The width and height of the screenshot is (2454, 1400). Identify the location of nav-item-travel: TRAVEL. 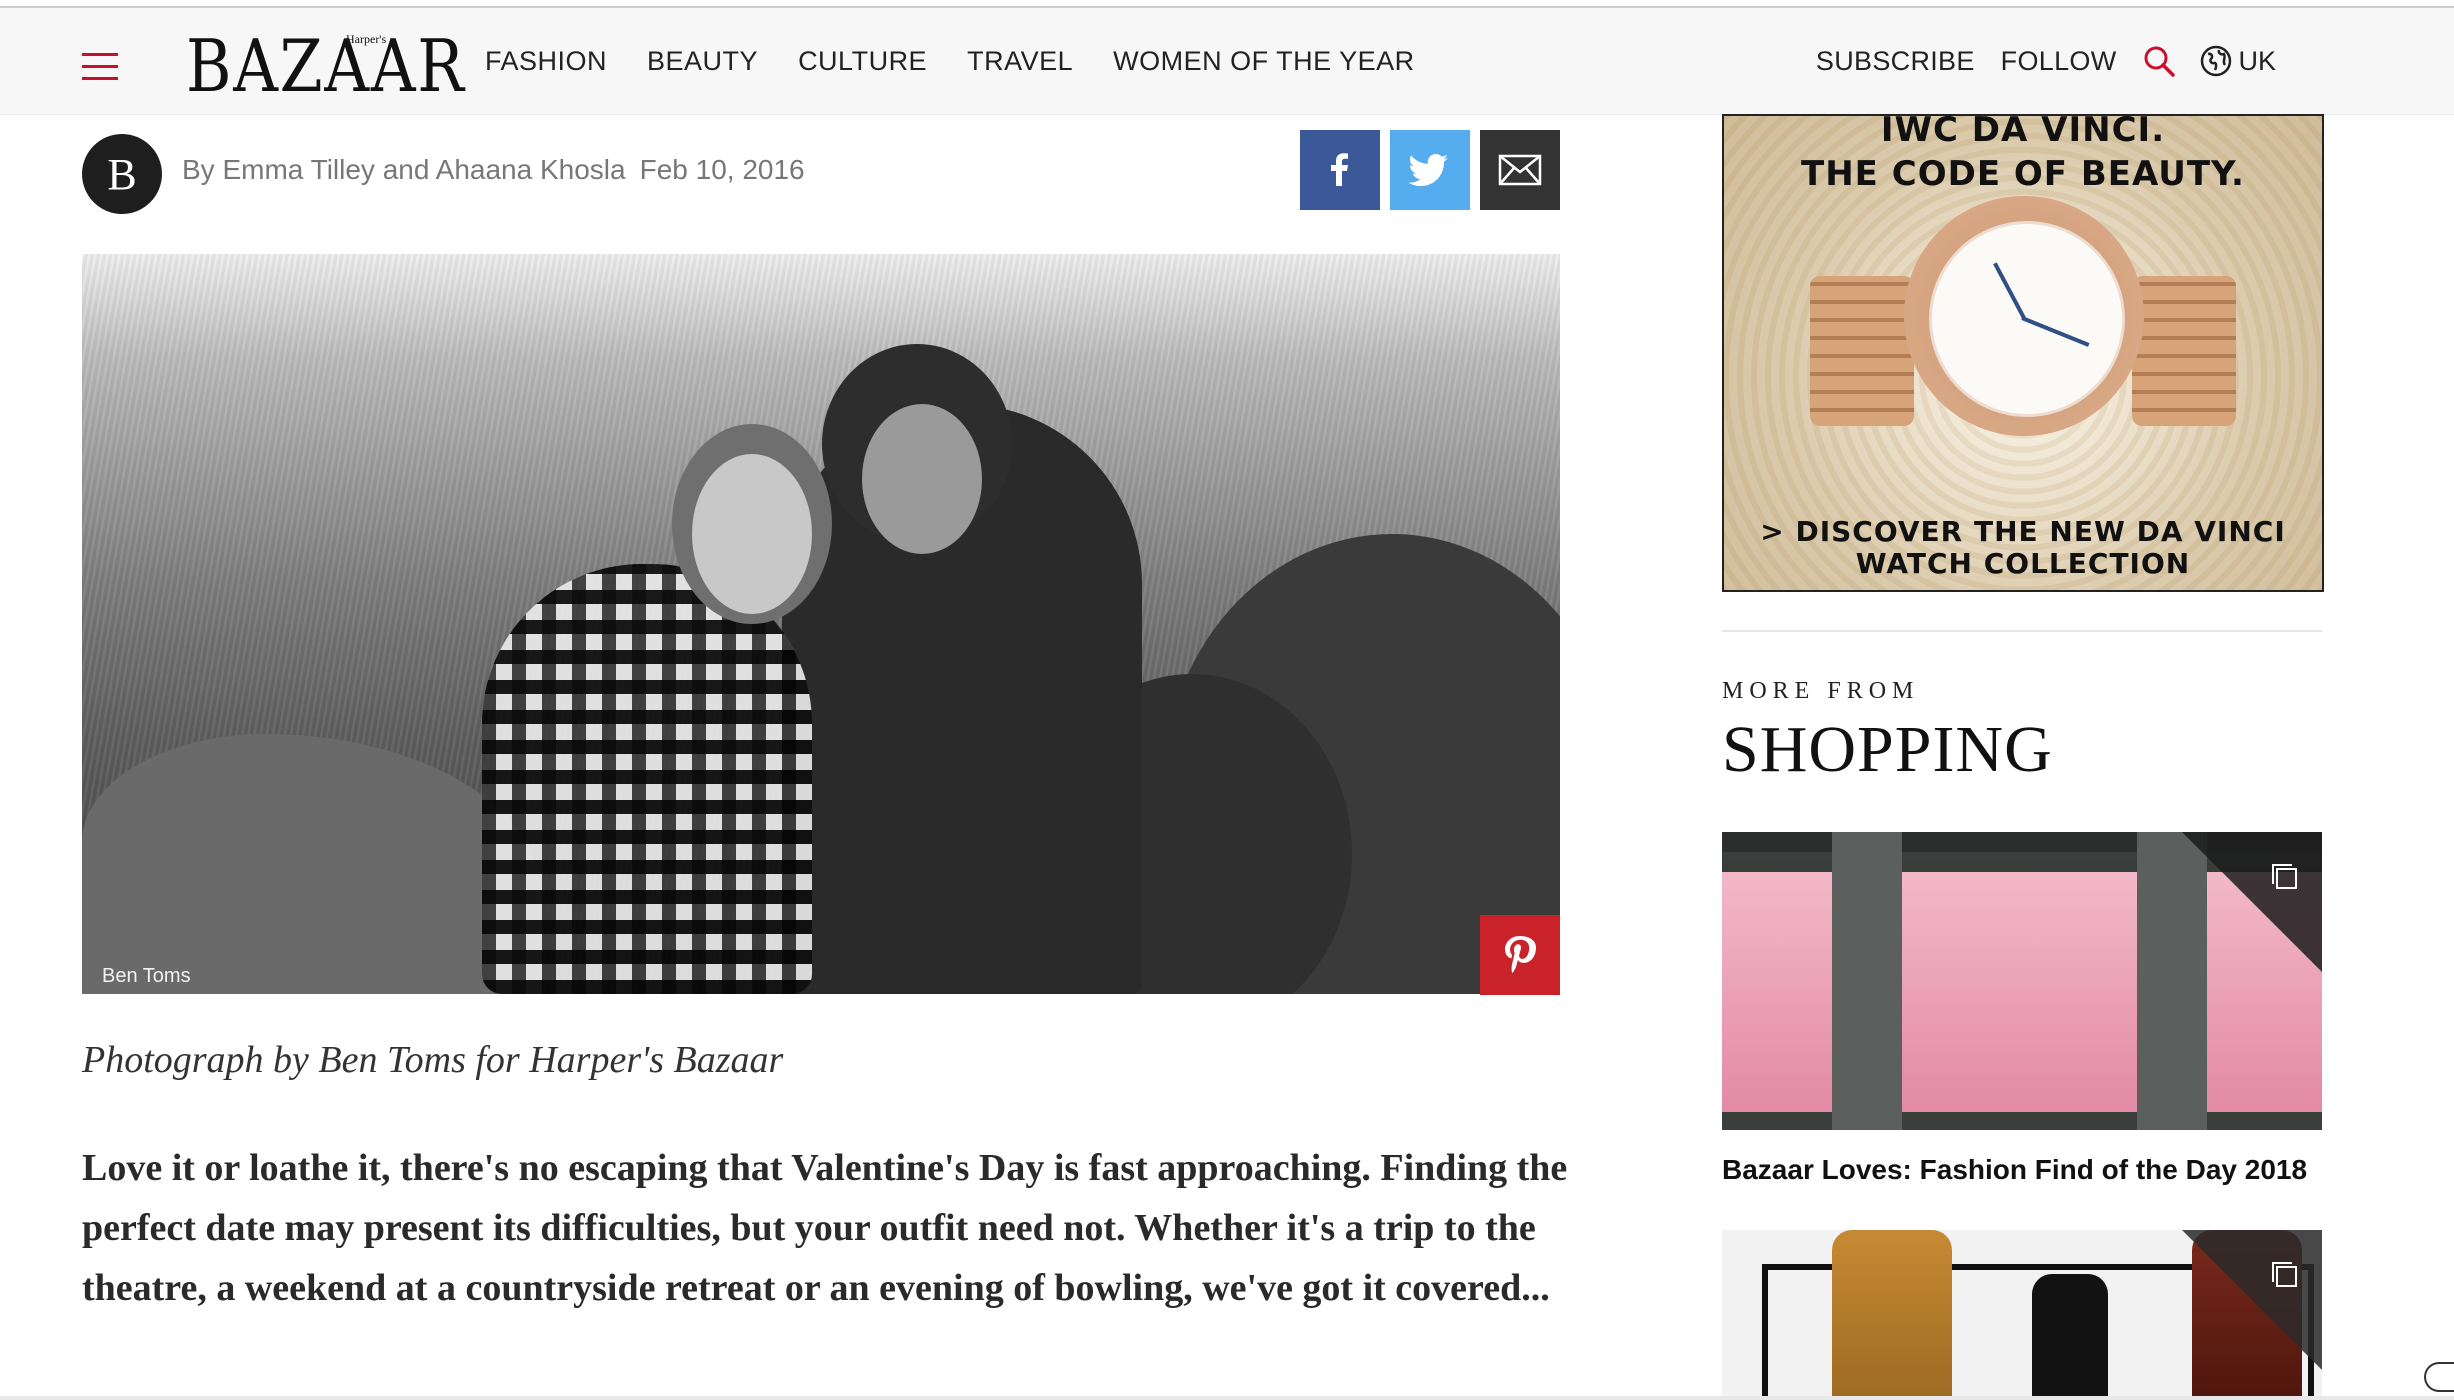
(1020, 61).